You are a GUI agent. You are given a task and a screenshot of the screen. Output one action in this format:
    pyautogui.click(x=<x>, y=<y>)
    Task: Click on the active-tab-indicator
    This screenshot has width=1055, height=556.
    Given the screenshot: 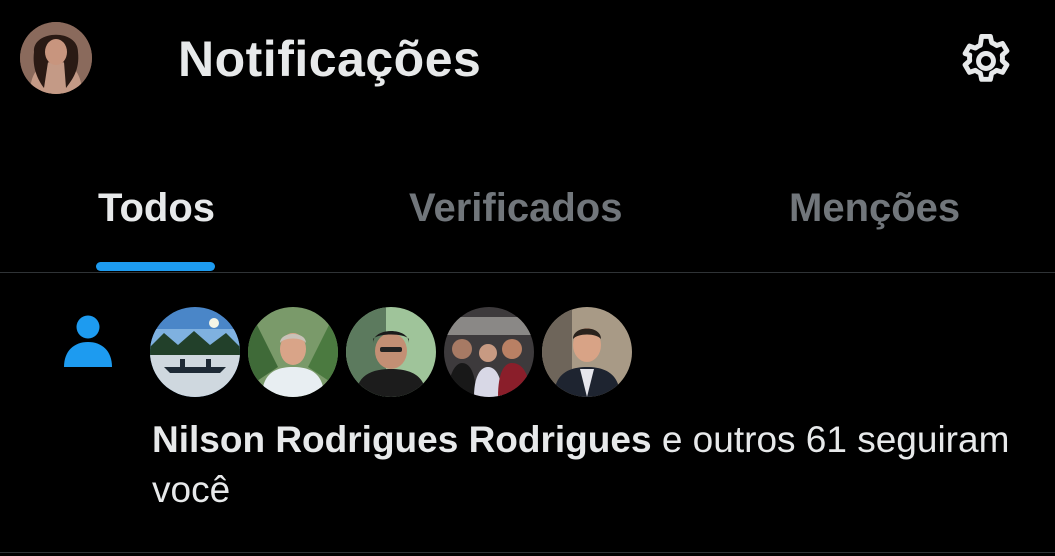 What is the action you would take?
    pyautogui.click(x=155, y=266)
    